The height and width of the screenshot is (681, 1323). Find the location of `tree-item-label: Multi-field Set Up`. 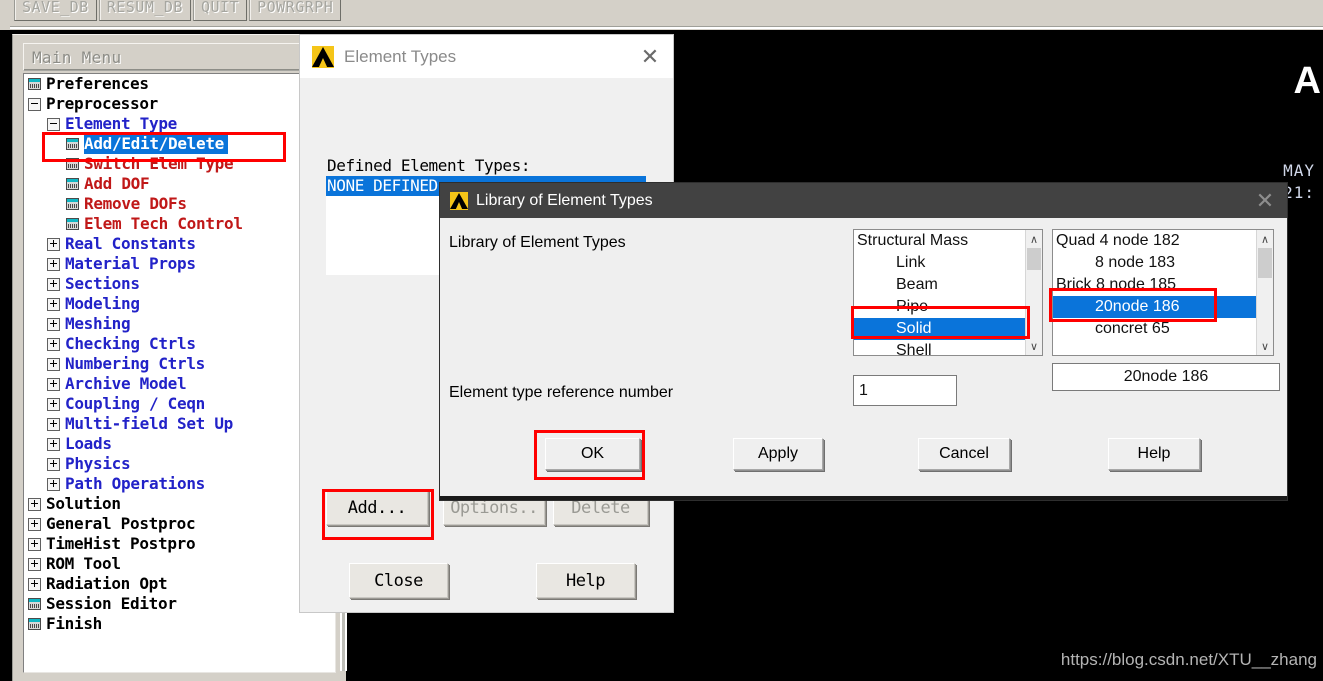

tree-item-label: Multi-field Set Up is located at coordinates (149, 423).